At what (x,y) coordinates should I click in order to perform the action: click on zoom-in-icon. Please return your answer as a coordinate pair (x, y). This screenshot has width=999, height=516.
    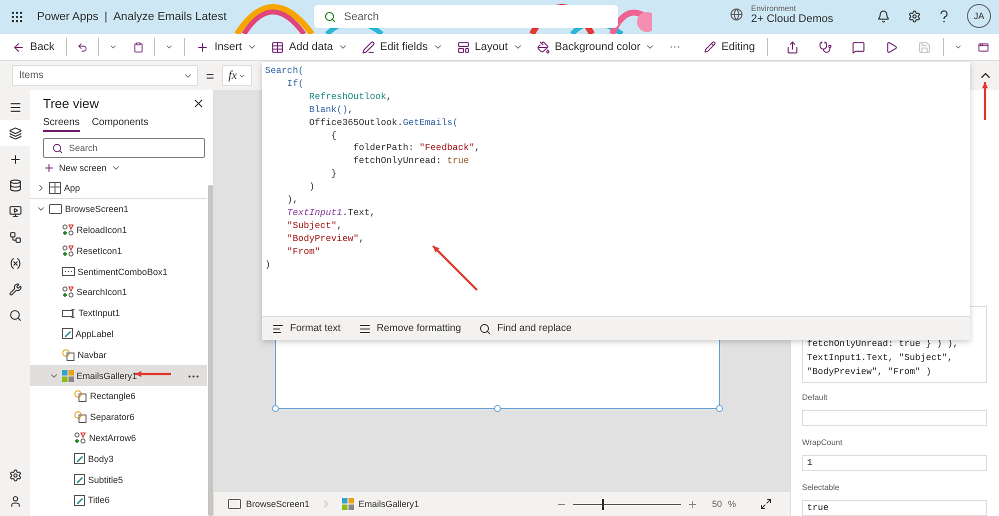
    Looking at the image, I should click on (692, 504).